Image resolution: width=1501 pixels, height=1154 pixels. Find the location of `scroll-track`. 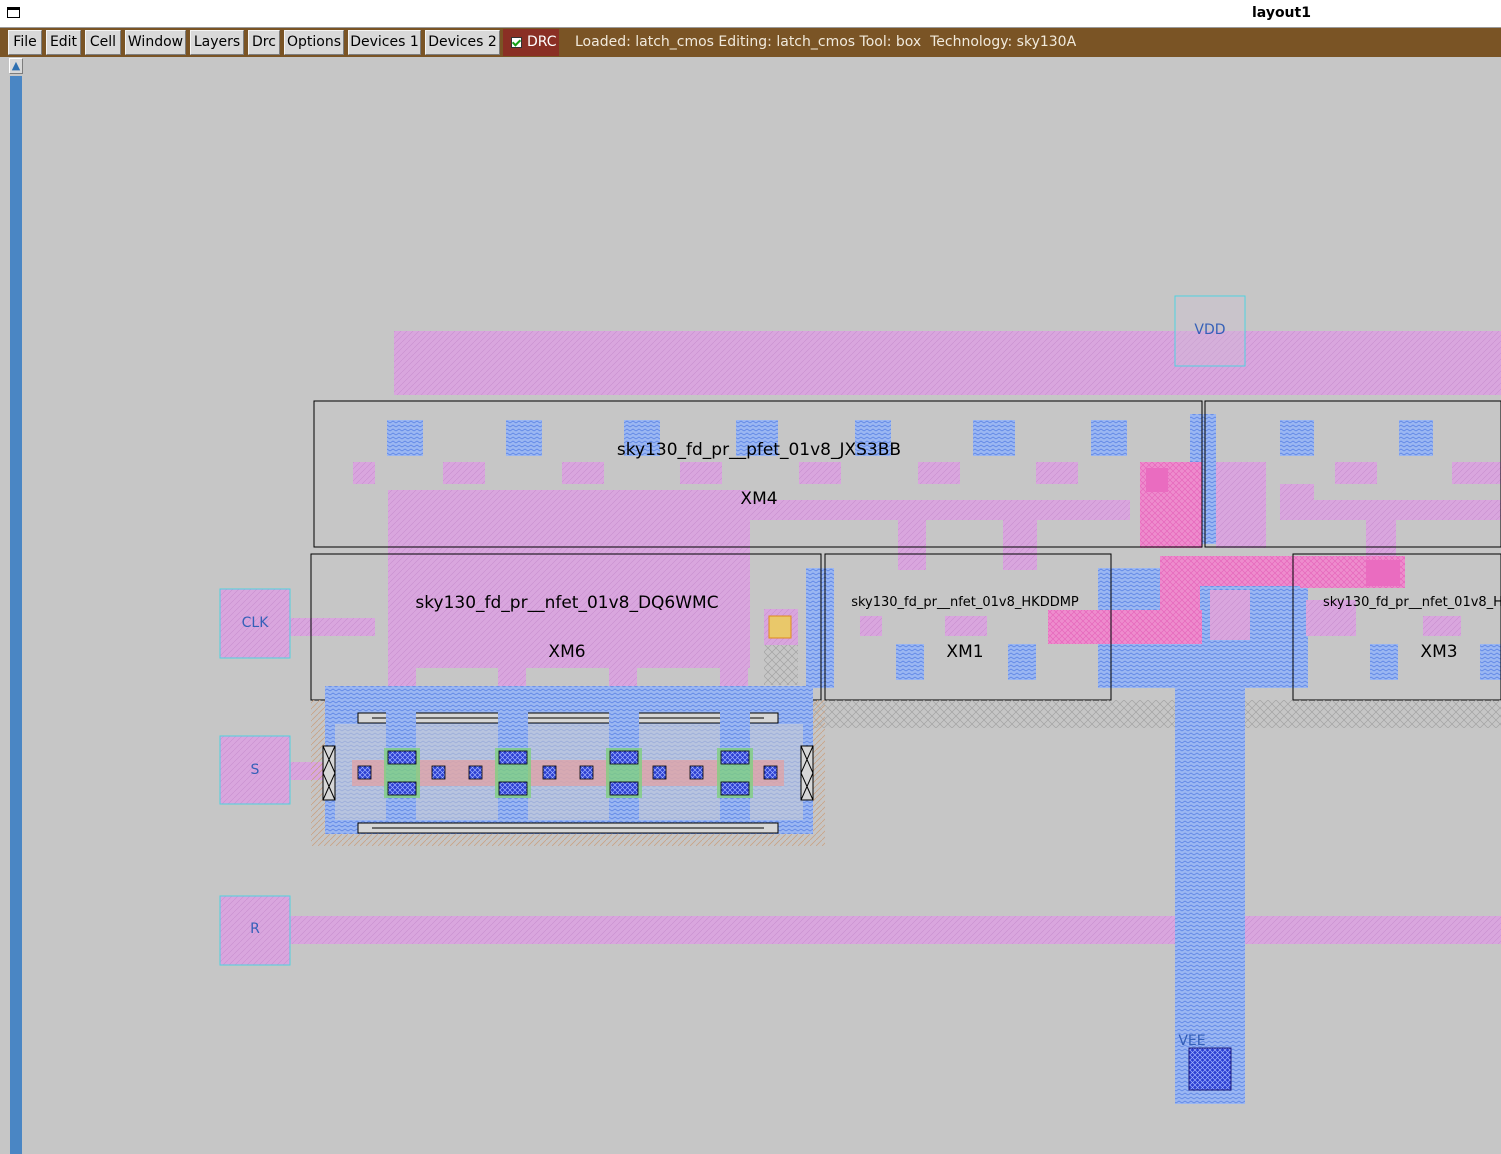

scroll-track is located at coordinates (16, 615).